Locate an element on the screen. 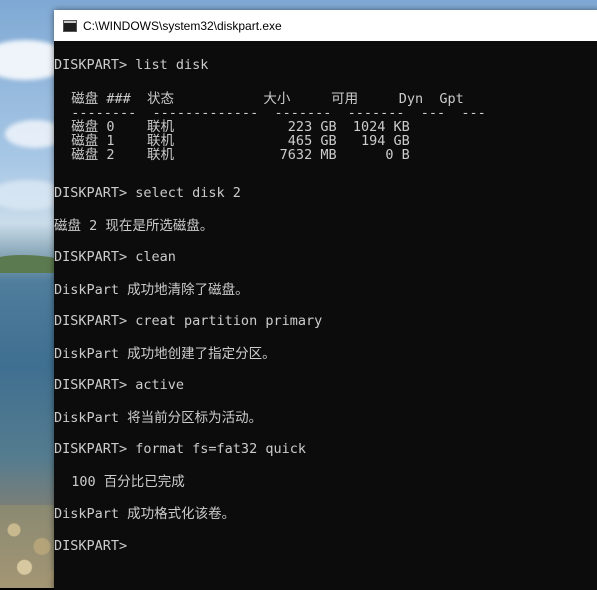  window-titlebar: C:\WINDOWS\system32\diskpart.exe is located at coordinates (325, 25).